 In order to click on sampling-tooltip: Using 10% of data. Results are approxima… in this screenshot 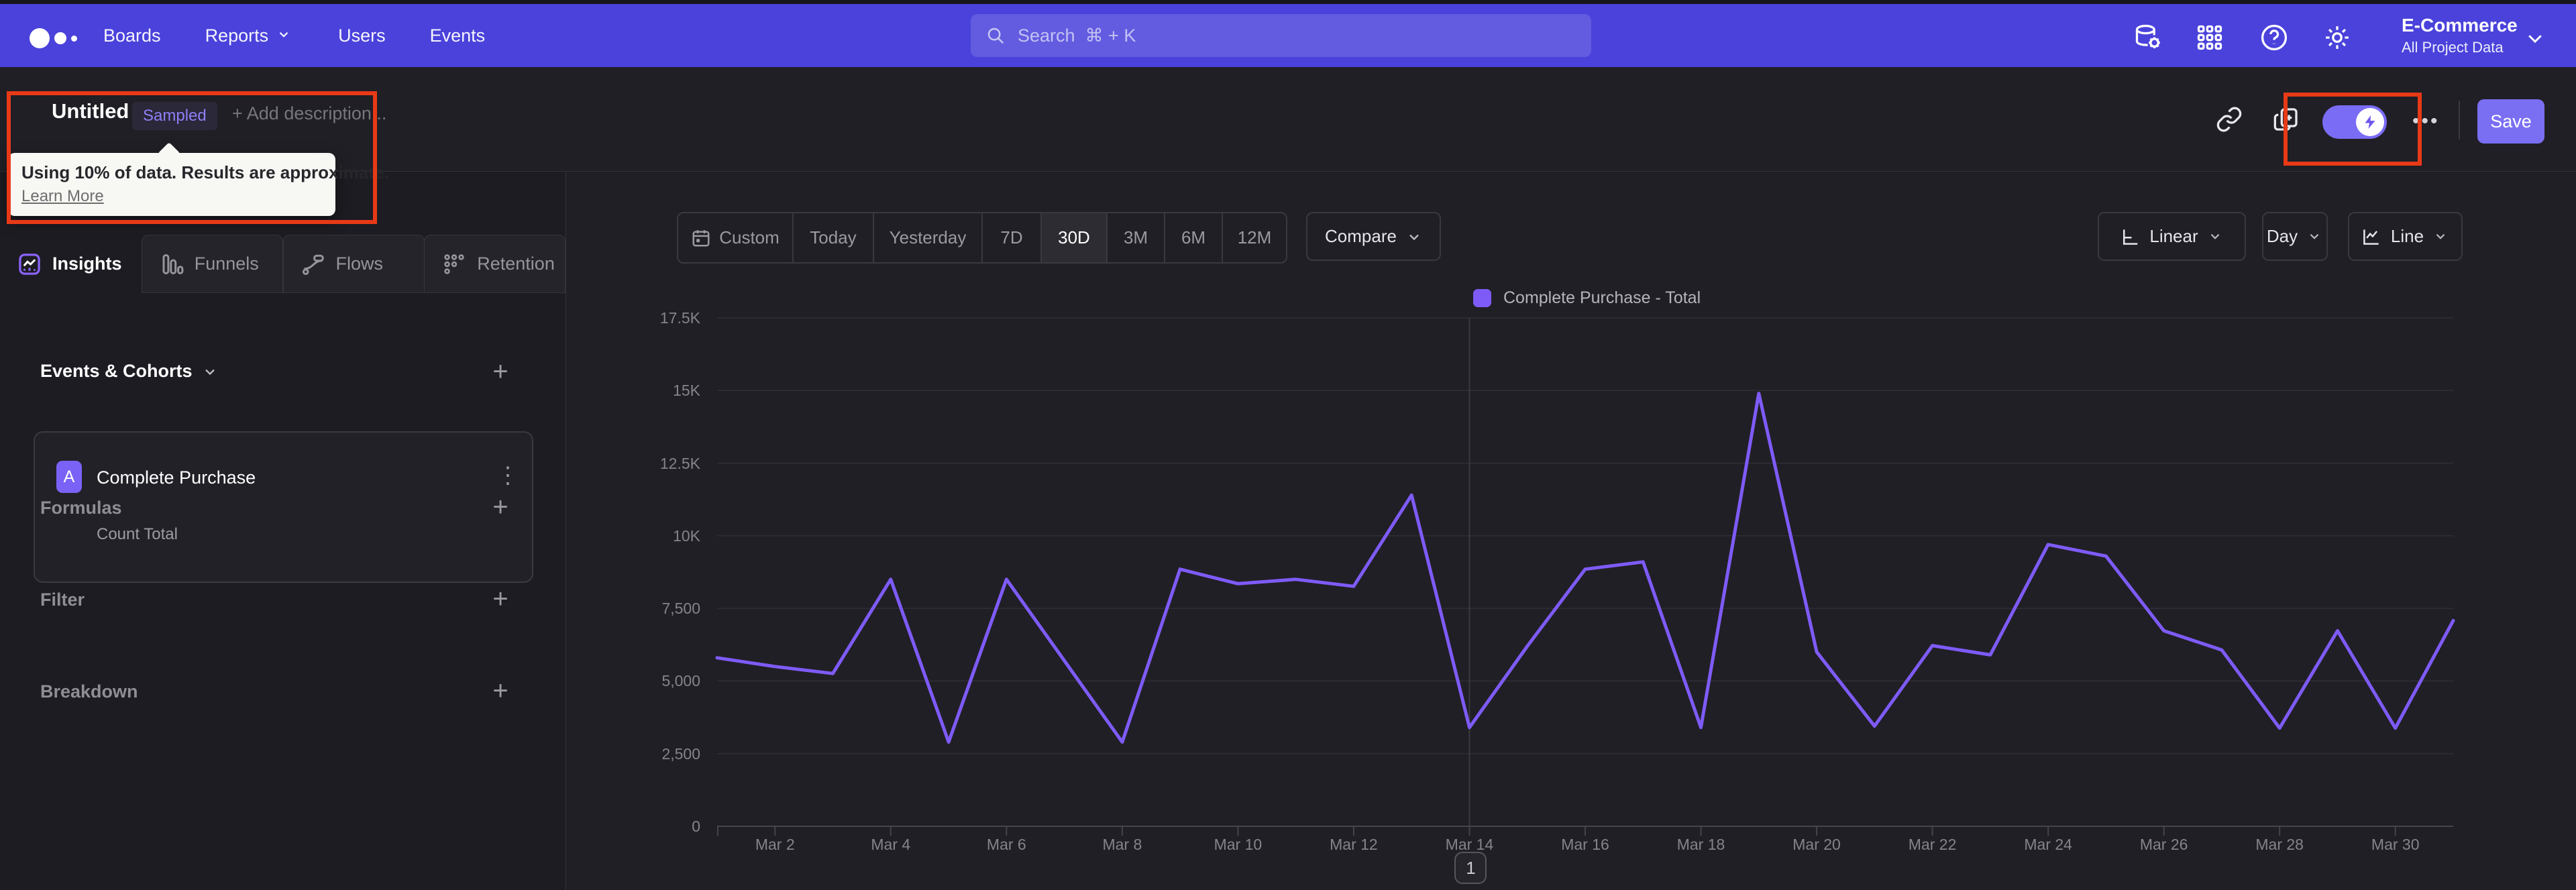, I will do `click(198, 179)`.